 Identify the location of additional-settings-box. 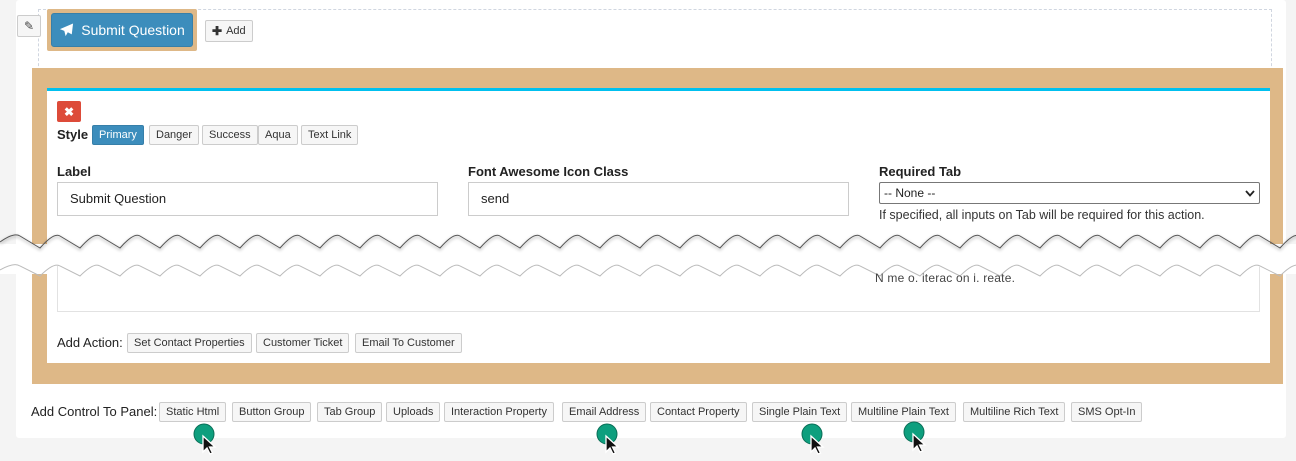
(658, 289).